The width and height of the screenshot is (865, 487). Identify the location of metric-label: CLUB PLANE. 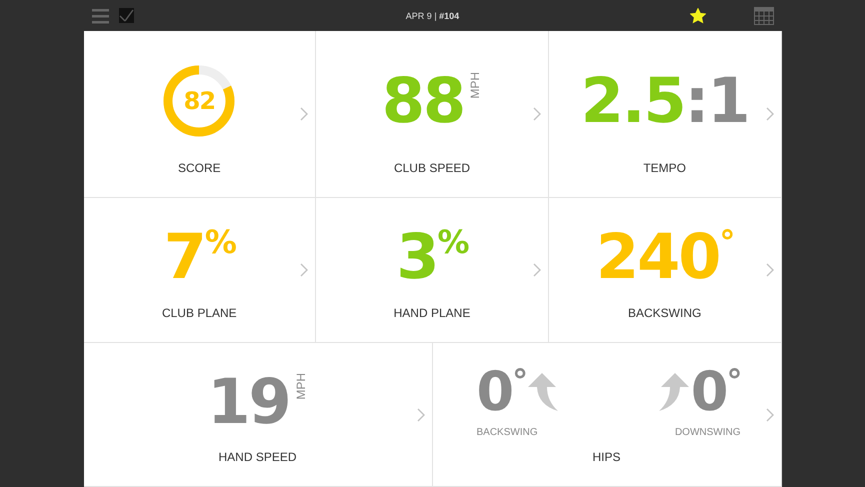
(199, 313).